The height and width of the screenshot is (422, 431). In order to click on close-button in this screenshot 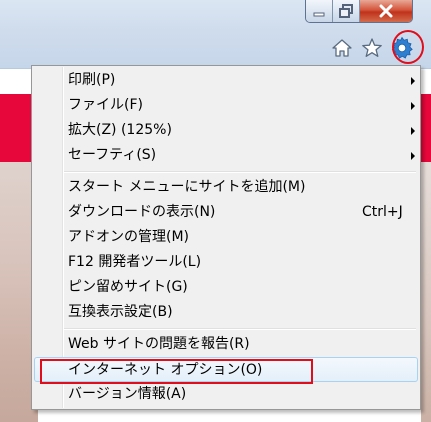, I will do `click(386, 11)`.